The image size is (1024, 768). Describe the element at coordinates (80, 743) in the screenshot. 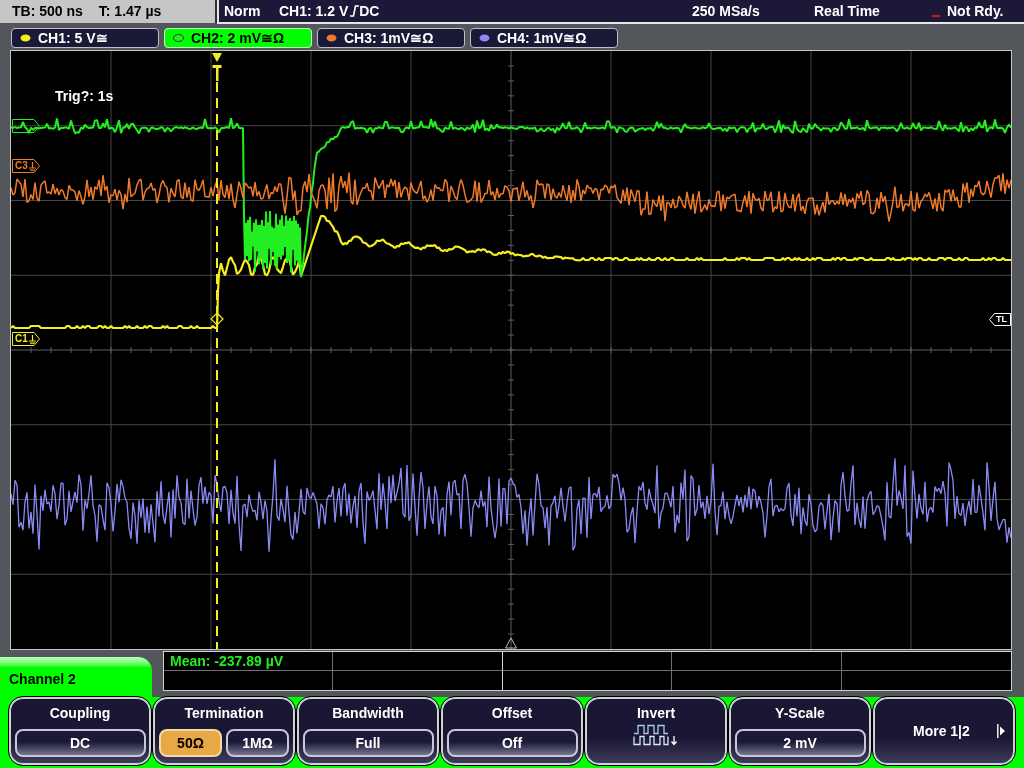

I see `value-button: DC` at that location.